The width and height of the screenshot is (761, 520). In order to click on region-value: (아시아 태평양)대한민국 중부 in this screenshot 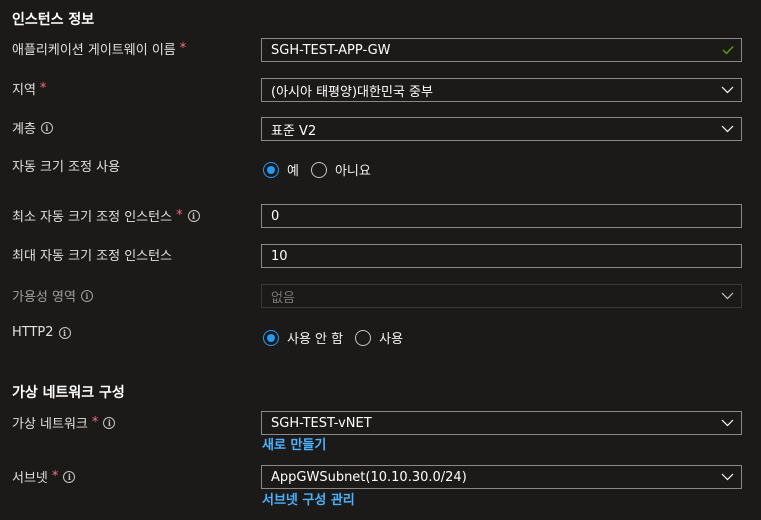, I will do `click(352, 92)`.